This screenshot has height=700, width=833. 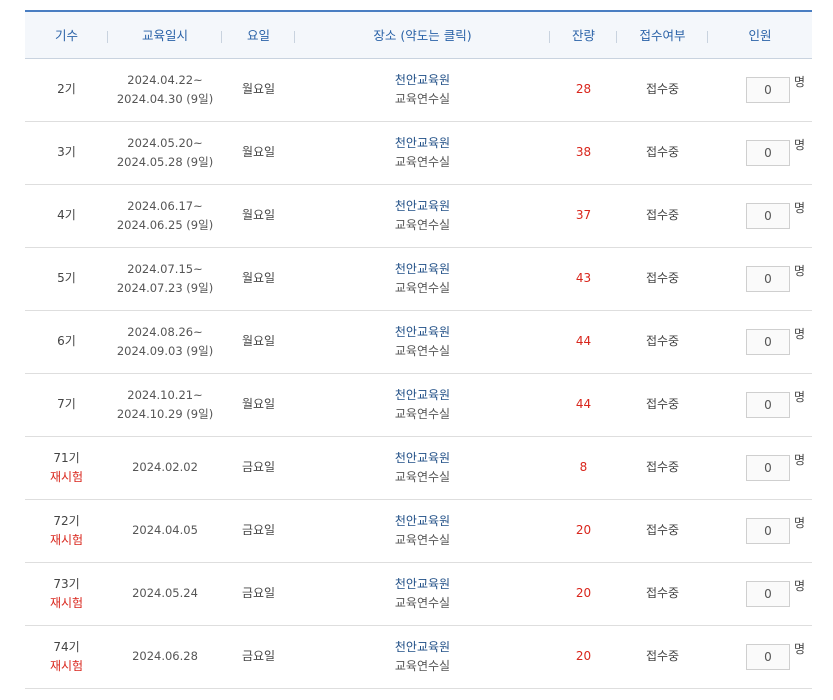 What do you see at coordinates (165, 79) in the screenshot?
I see `date-start: 2024.04.22~` at bounding box center [165, 79].